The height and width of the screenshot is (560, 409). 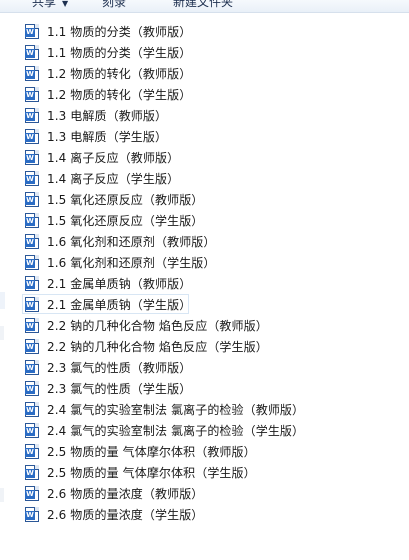 I want to click on file-name: 2.5 物质的量 气体摩尔体积（学生版）, so click(x=151, y=473).